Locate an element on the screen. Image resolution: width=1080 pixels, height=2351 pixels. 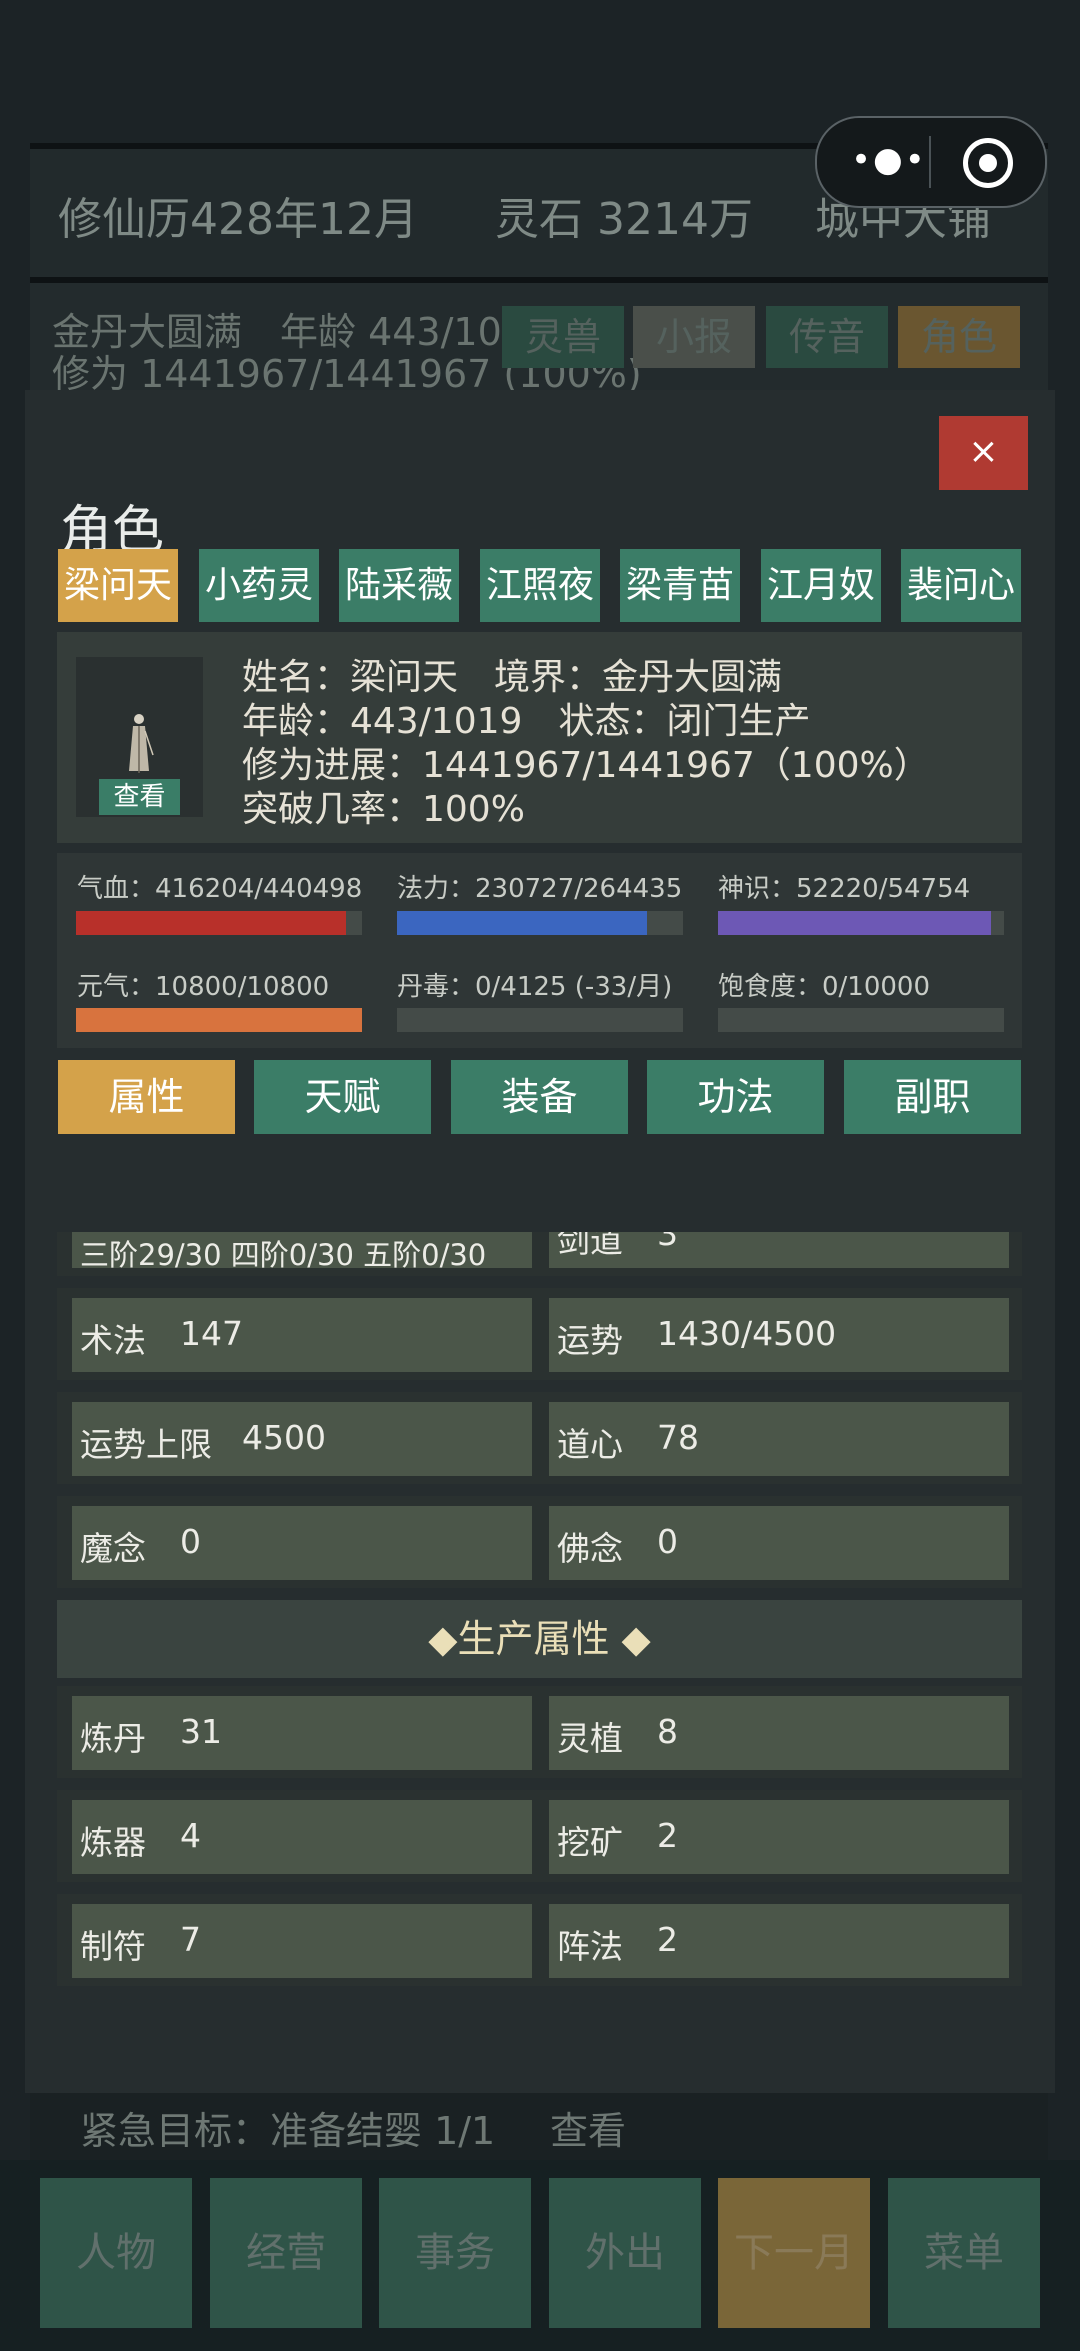
attr-value: 4500 is located at coordinates (284, 1437).